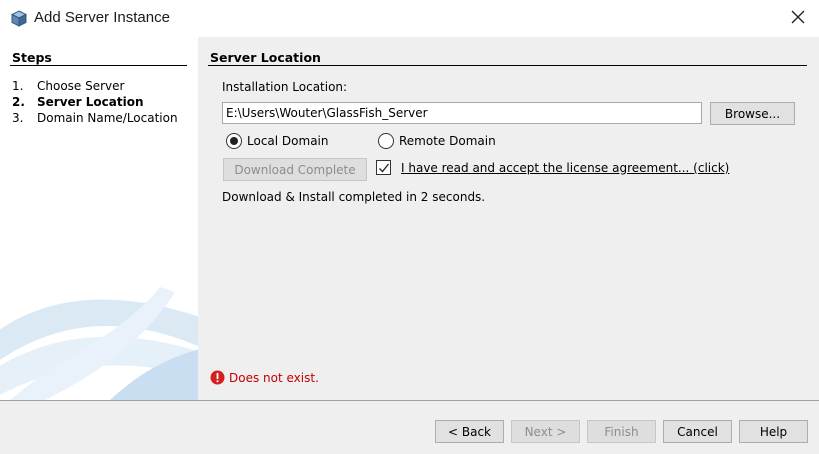 This screenshot has width=819, height=454. I want to click on installation-path-input, so click(462, 113).